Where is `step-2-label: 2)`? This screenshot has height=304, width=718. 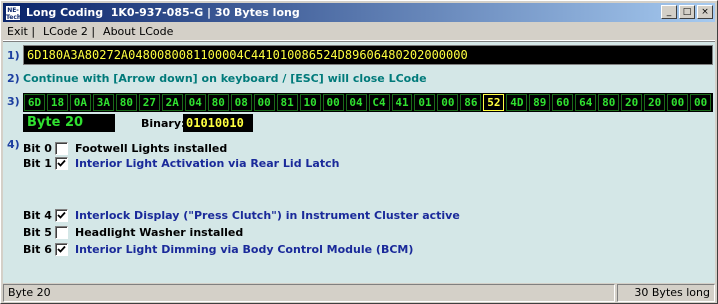
step-2-label: 2) is located at coordinates (13, 78).